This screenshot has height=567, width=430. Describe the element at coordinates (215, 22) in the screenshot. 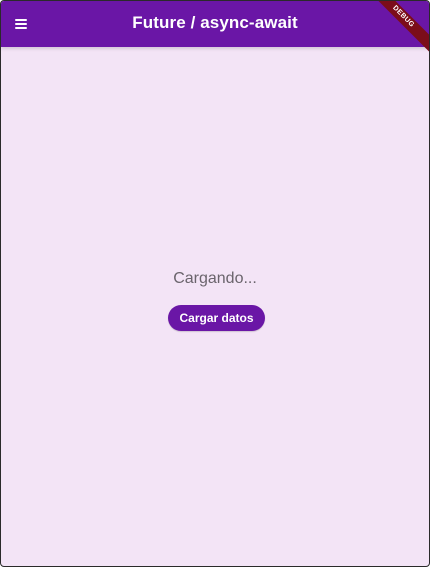

I see `page-title: Future / async-await` at that location.